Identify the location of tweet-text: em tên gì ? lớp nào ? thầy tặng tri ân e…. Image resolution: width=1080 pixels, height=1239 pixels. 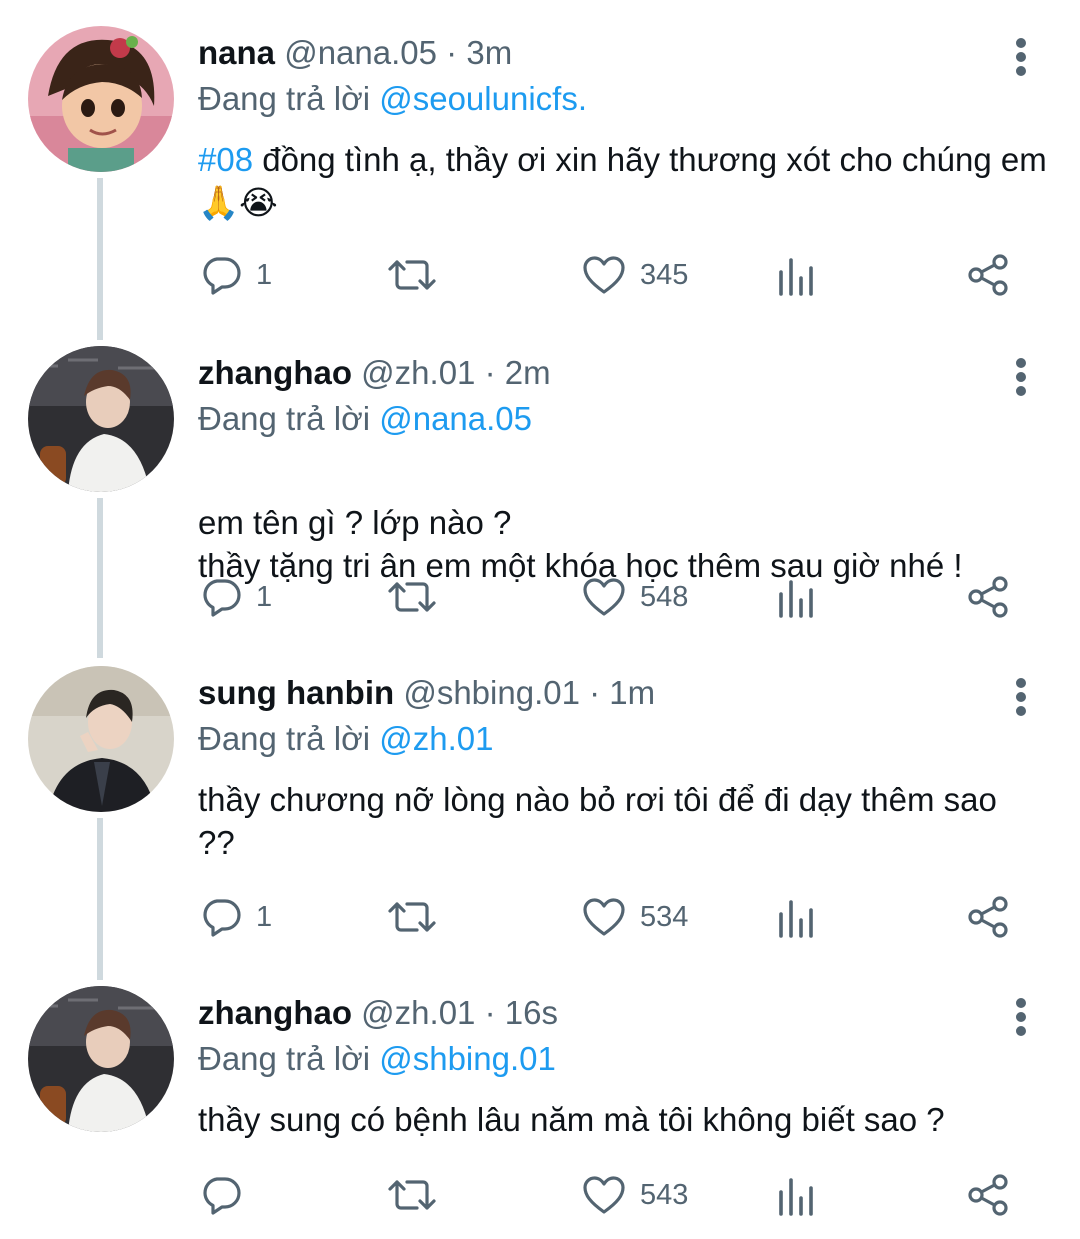
(628, 522).